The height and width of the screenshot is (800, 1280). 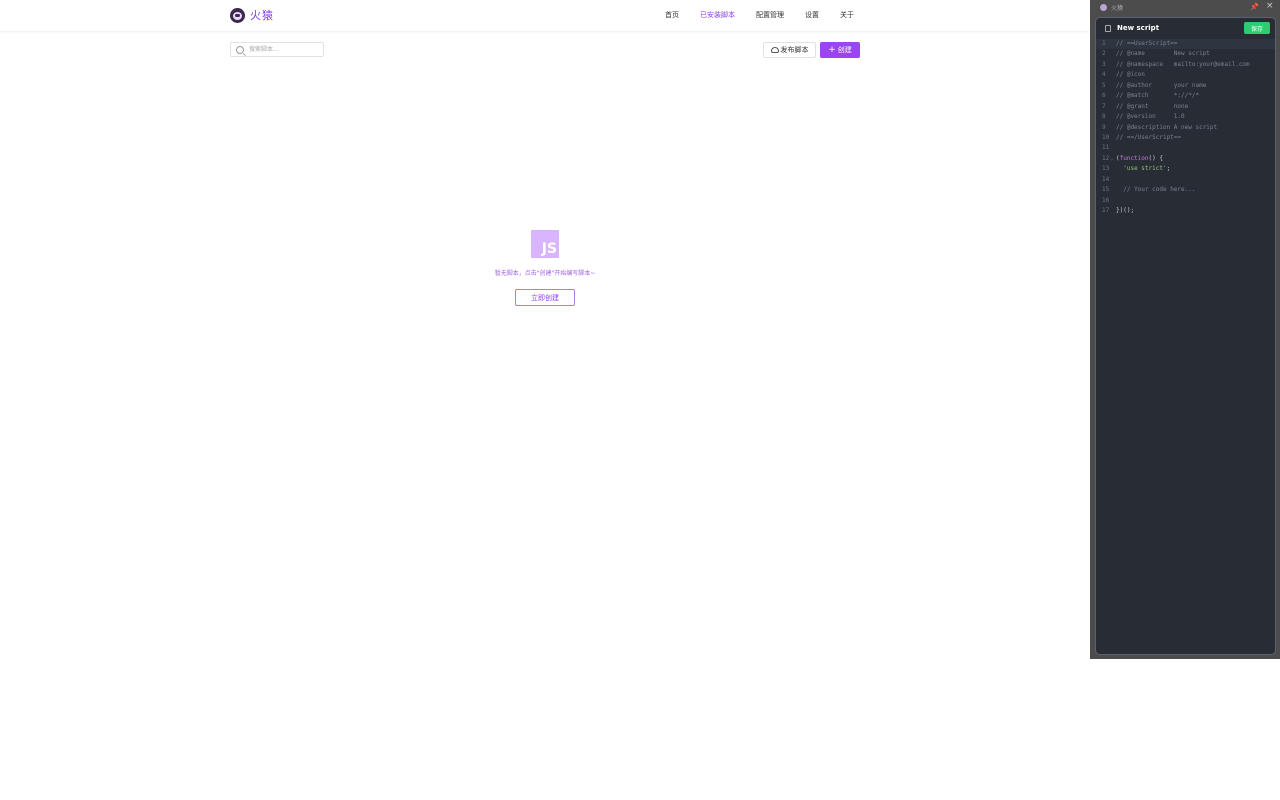 I want to click on publish-script-button: 发布脚本, so click(x=789, y=50).